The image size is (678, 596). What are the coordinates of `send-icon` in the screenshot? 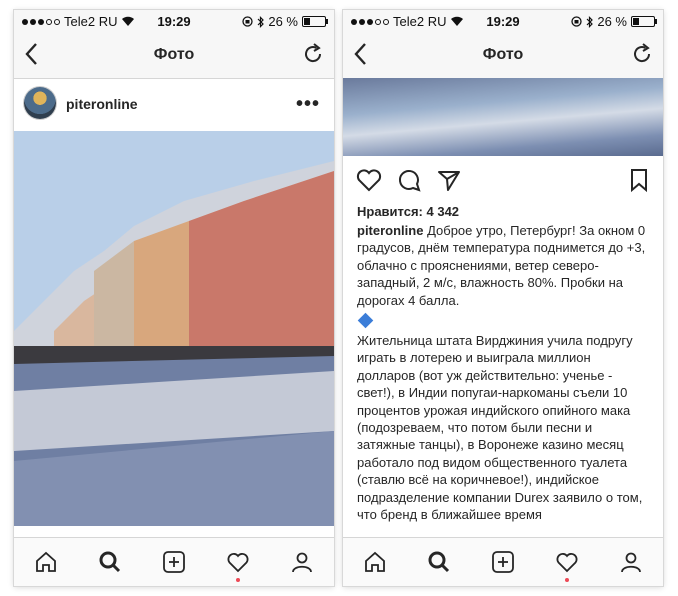 It's located at (449, 180).